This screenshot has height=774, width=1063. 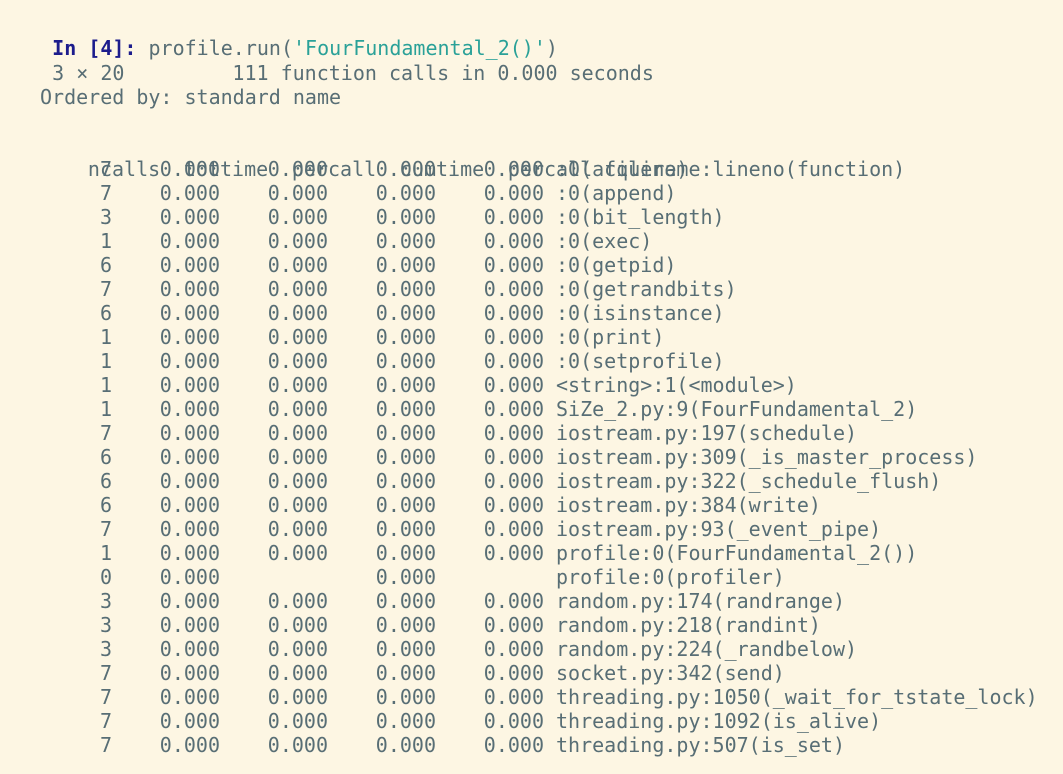 What do you see at coordinates (719, 529) in the screenshot?
I see `cell-filename: iostream.py:93(_event_pipe)` at bounding box center [719, 529].